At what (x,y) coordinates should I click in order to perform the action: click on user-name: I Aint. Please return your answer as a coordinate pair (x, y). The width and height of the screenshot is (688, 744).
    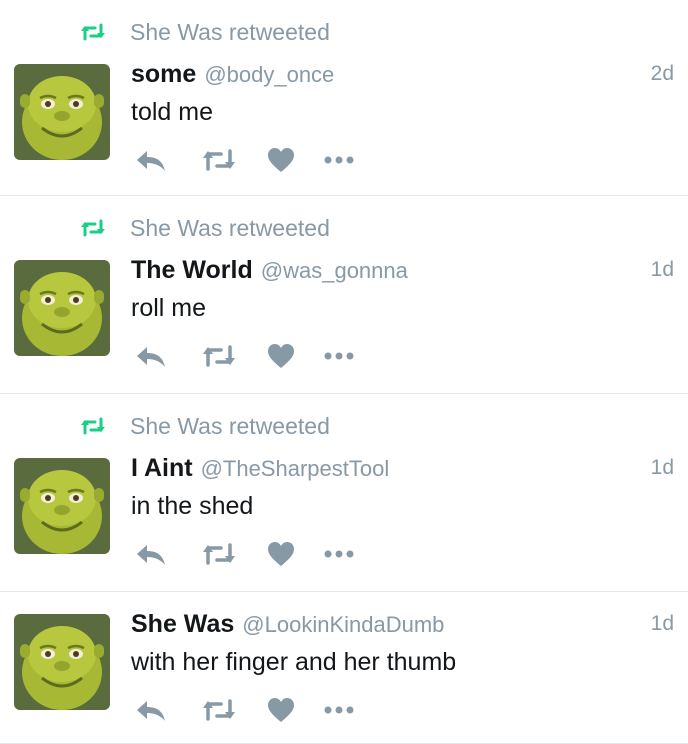
    Looking at the image, I should click on (162, 468).